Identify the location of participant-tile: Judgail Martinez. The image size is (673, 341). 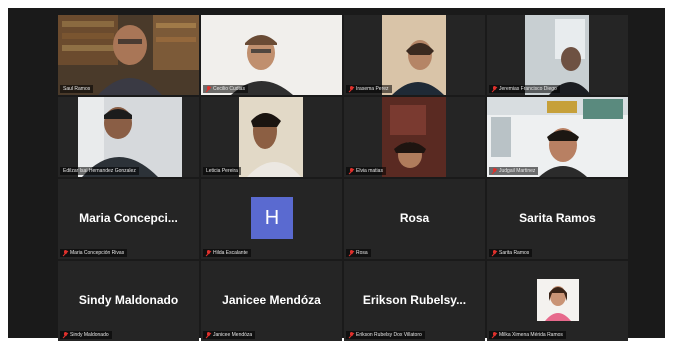
(557, 137).